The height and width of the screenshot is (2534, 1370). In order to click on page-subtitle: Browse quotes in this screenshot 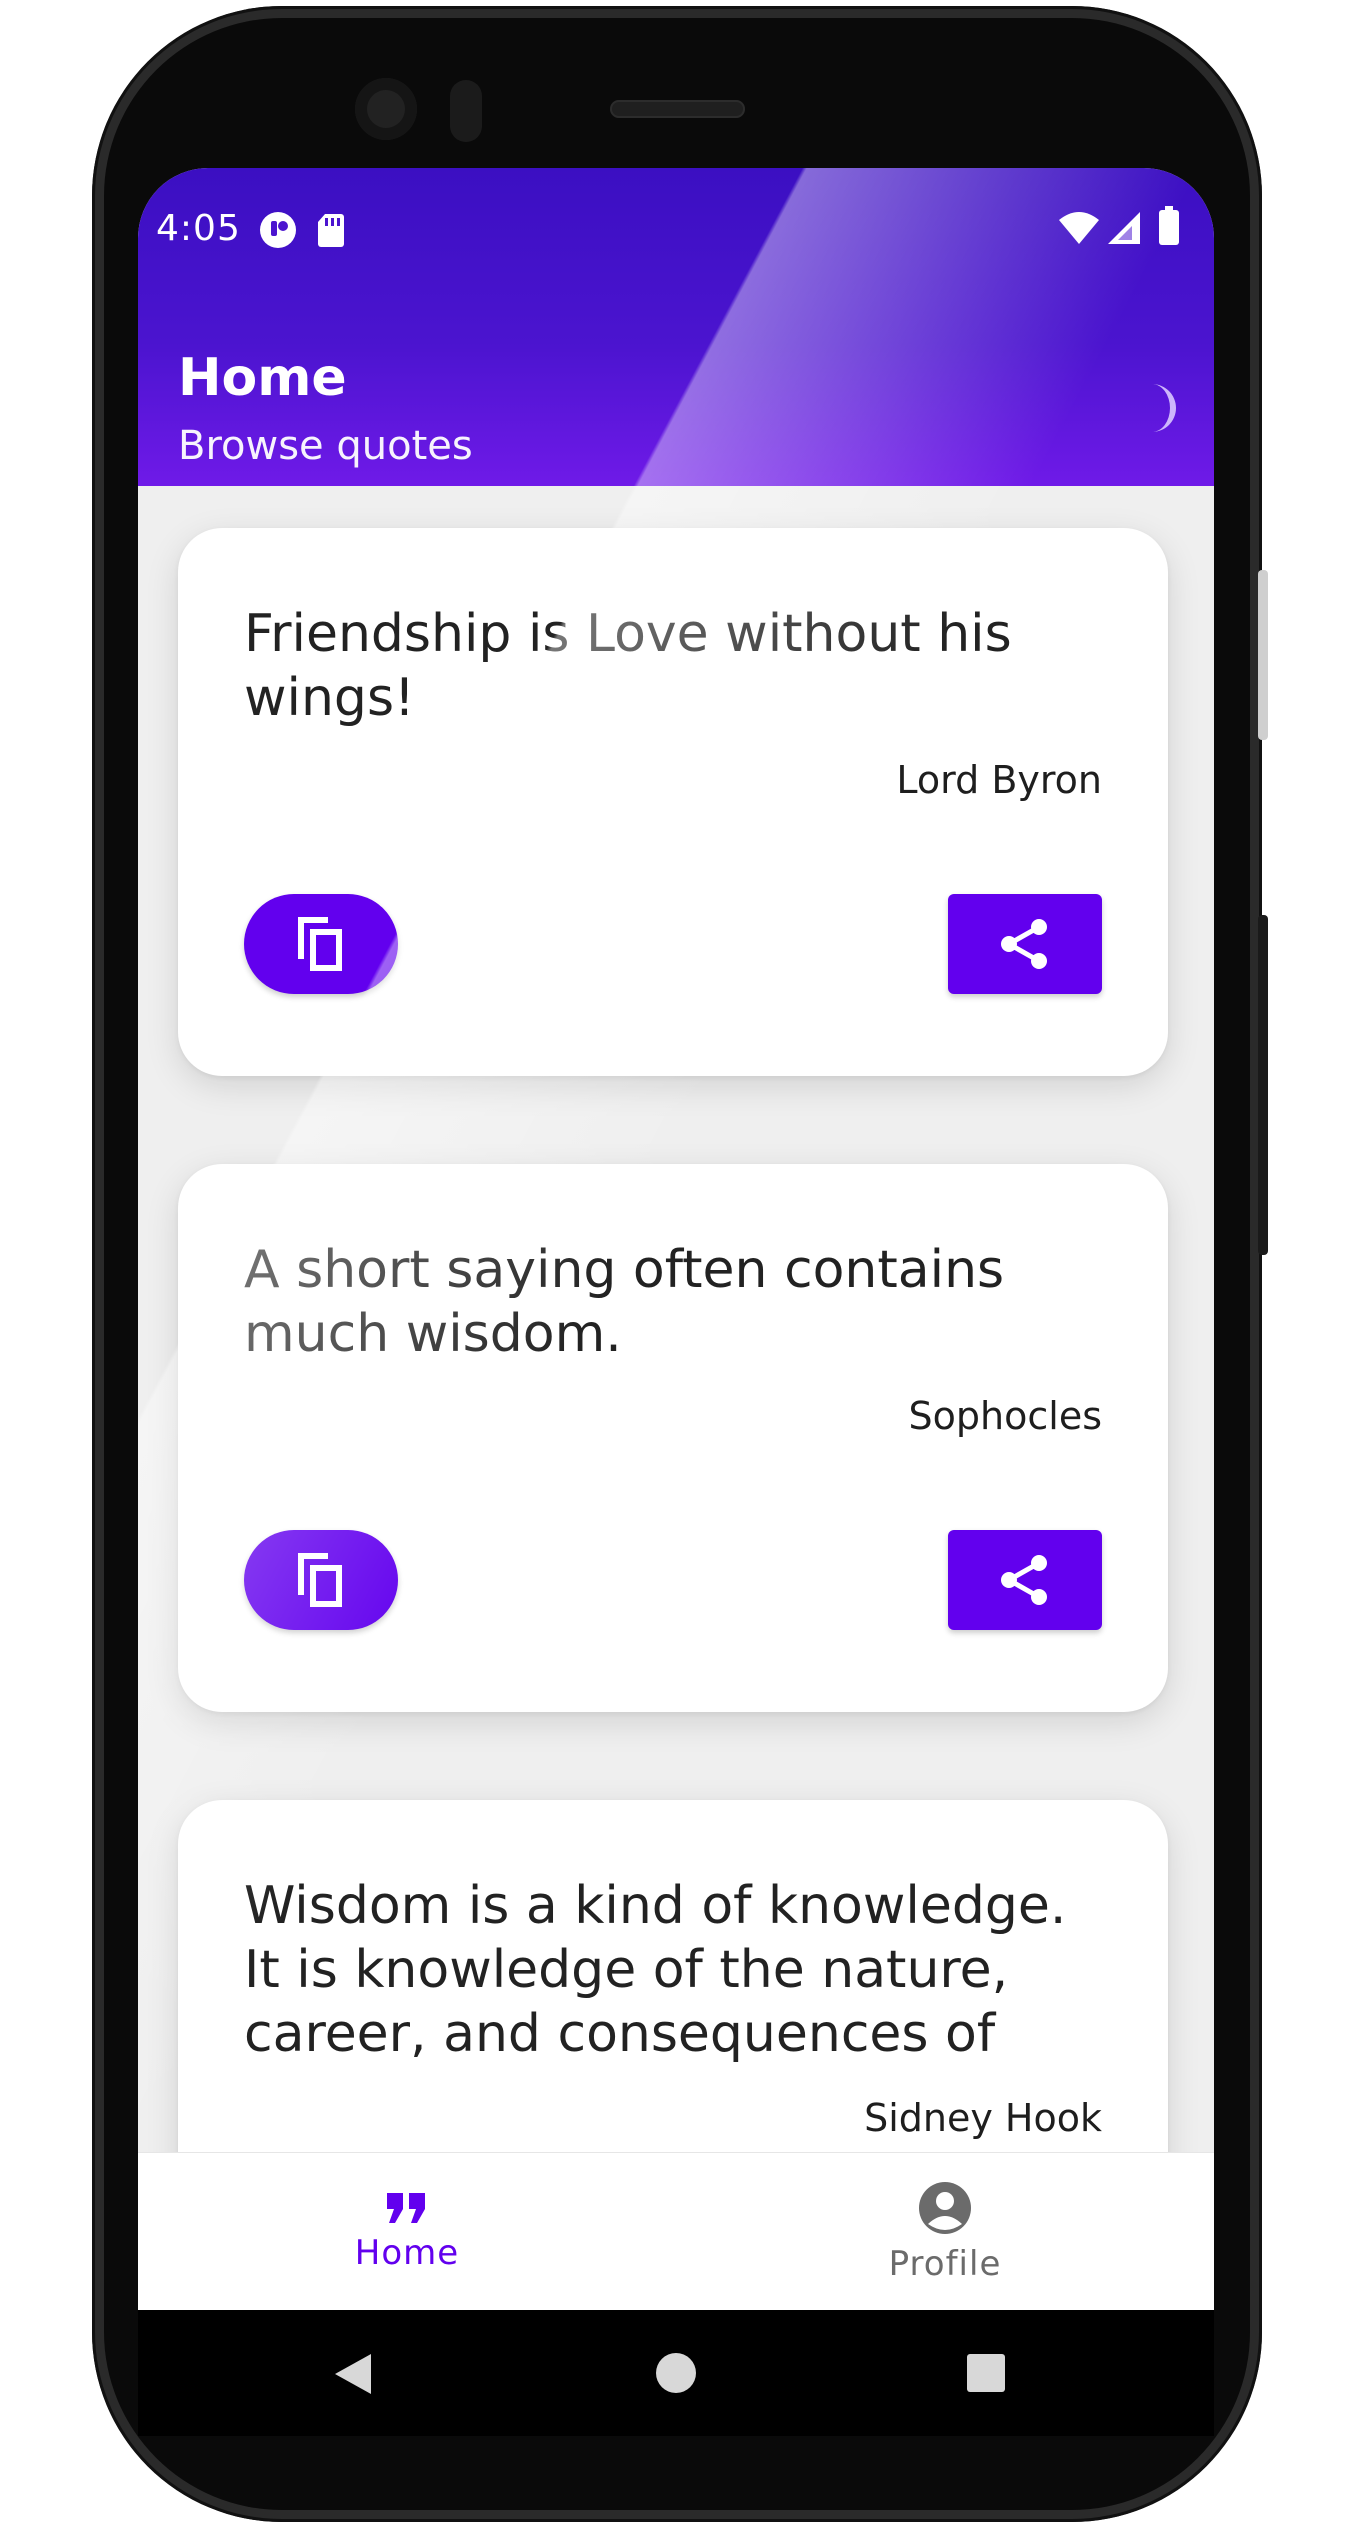, I will do `click(325, 446)`.